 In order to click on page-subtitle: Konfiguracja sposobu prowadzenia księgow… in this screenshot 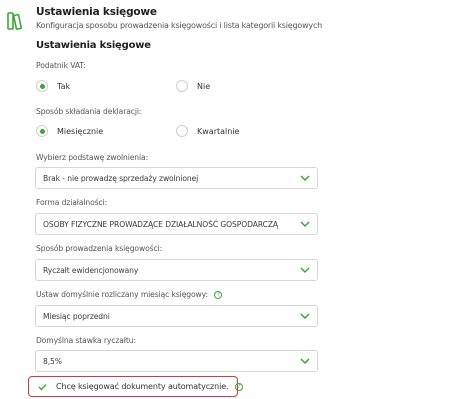, I will do `click(179, 25)`.